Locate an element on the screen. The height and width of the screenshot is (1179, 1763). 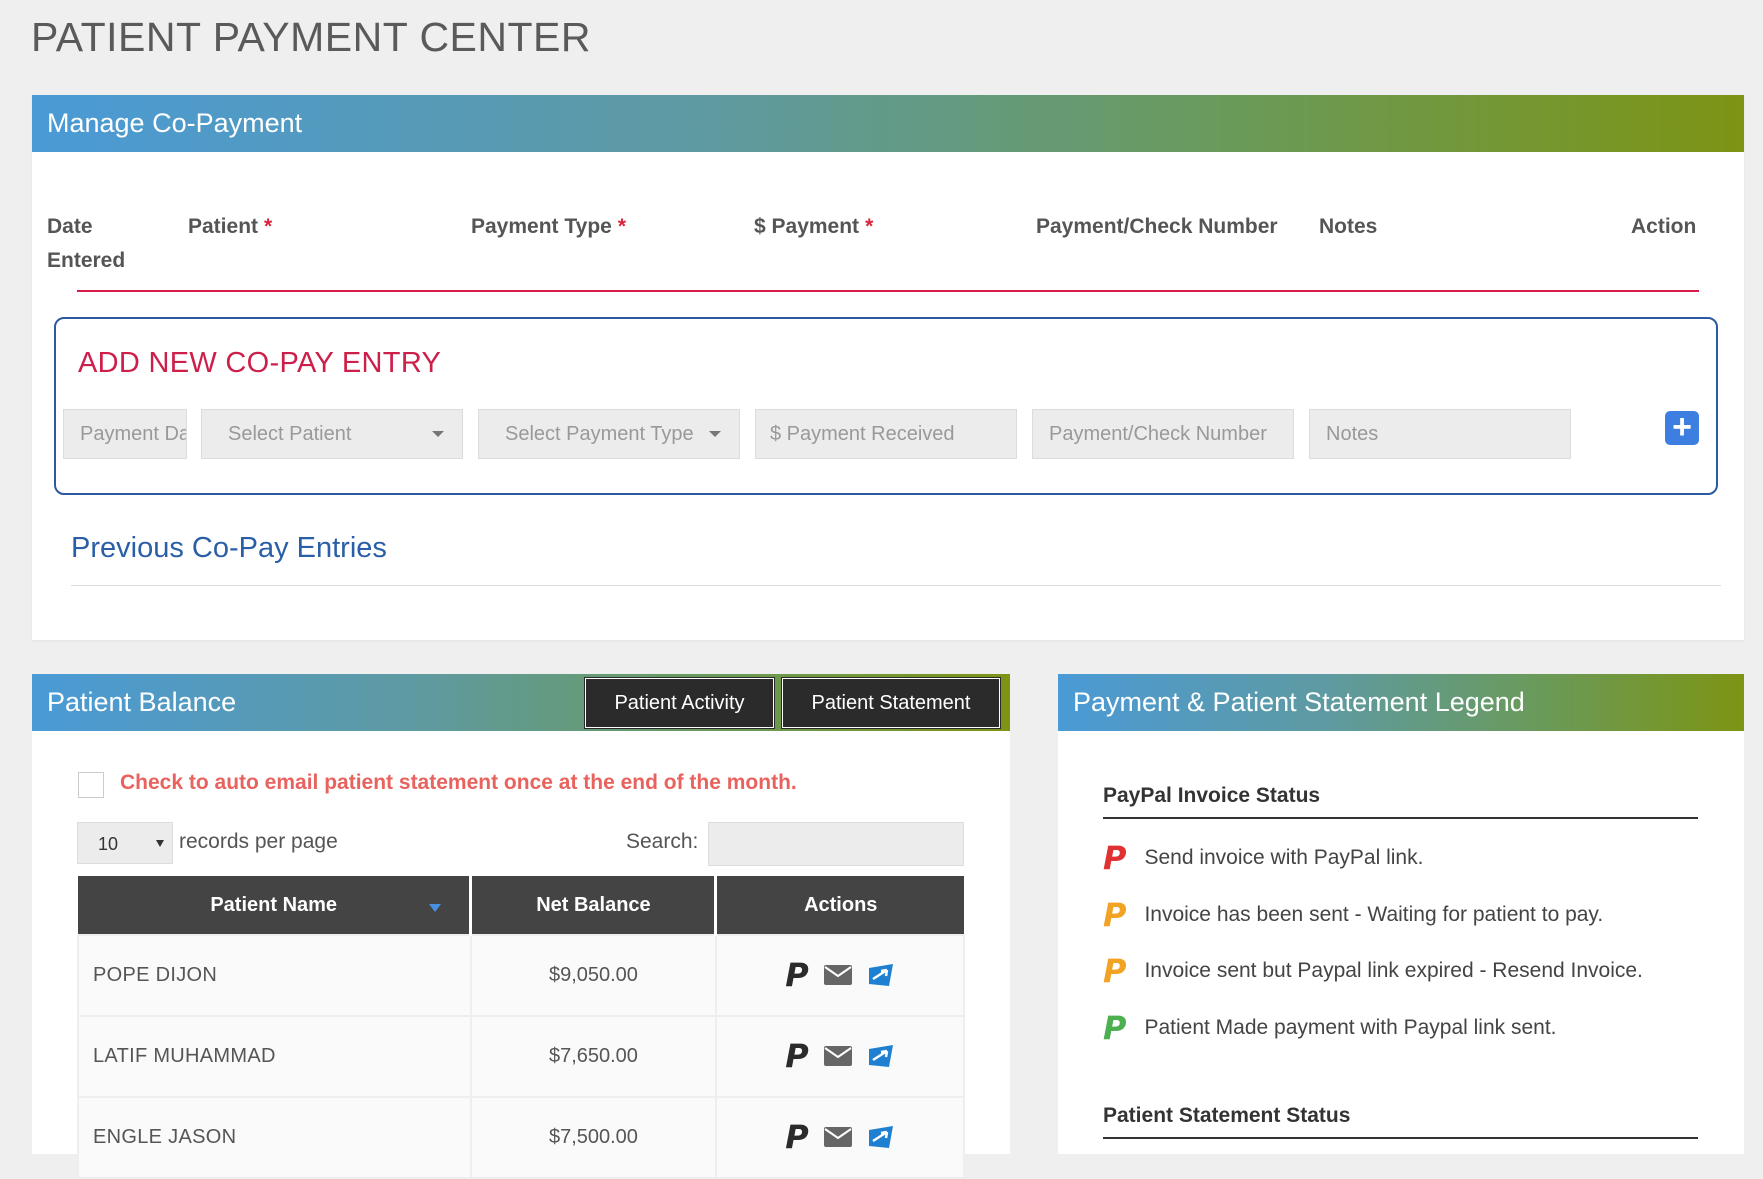
legend-item: P Send invoice with PayPal link. is located at coordinates (1263, 858).